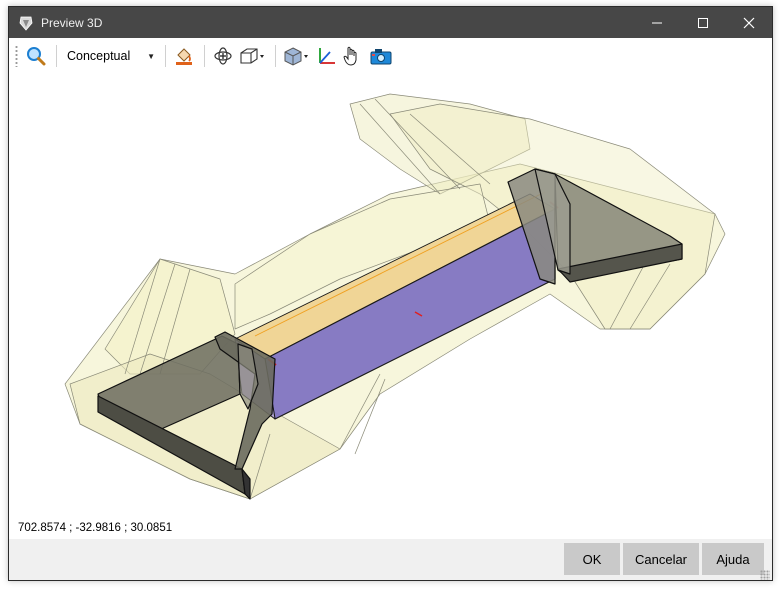  I want to click on view-cube-button, so click(252, 56).